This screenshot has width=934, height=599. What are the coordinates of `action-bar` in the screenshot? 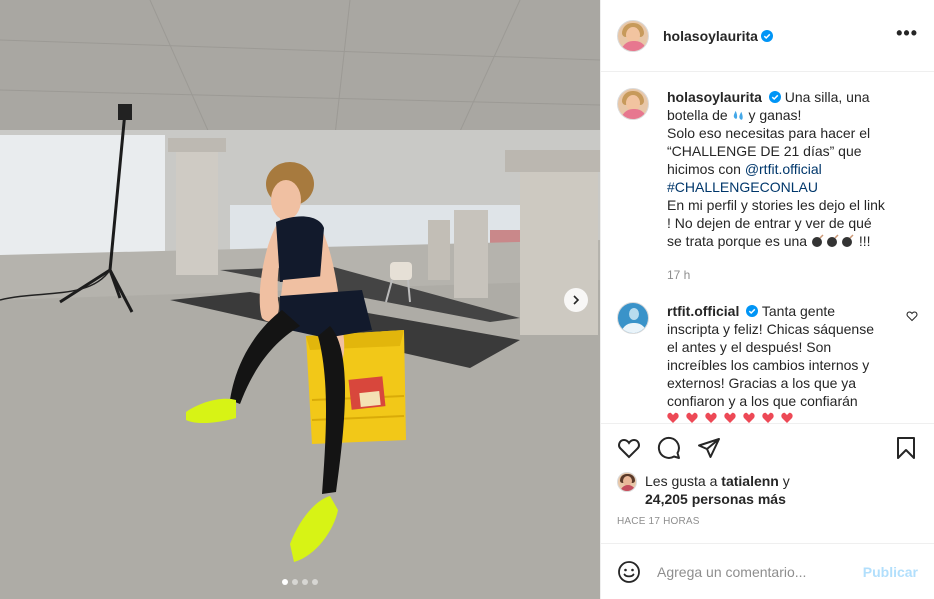 It's located at (767, 448).